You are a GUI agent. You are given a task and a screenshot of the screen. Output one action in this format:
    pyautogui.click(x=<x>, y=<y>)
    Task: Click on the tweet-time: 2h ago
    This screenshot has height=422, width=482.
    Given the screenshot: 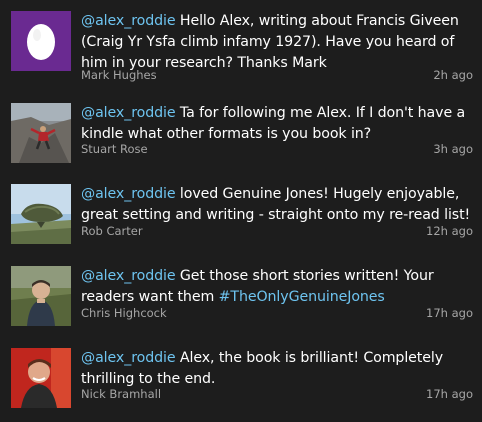 What is the action you would take?
    pyautogui.click(x=453, y=75)
    